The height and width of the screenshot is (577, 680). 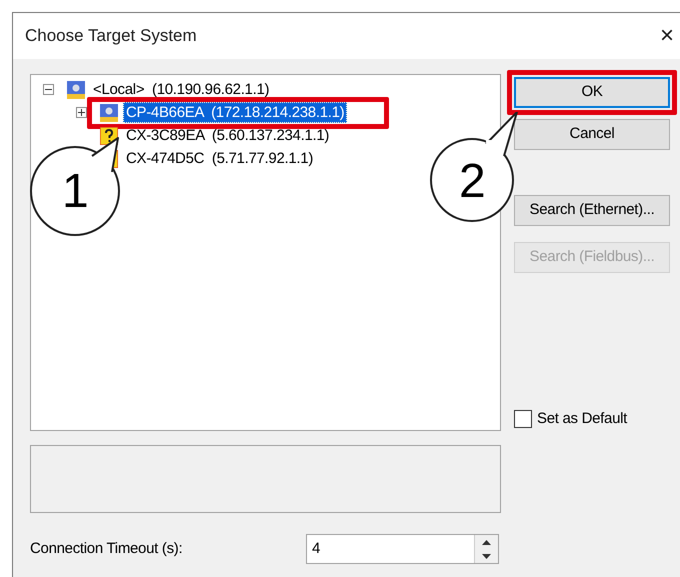 What do you see at coordinates (75, 192) in the screenshot?
I see `callout-number: 1` at bounding box center [75, 192].